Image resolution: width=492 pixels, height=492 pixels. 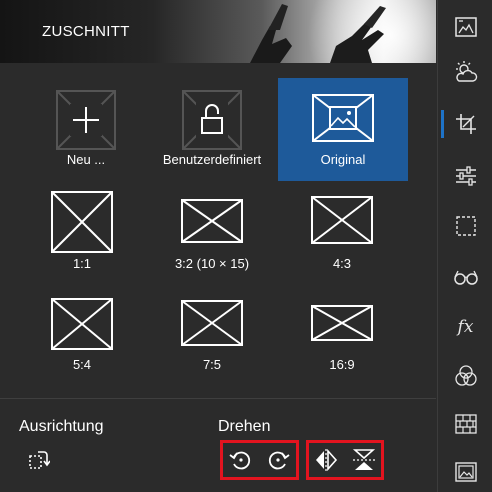 I want to click on gallery-icon, so click(x=465, y=472).